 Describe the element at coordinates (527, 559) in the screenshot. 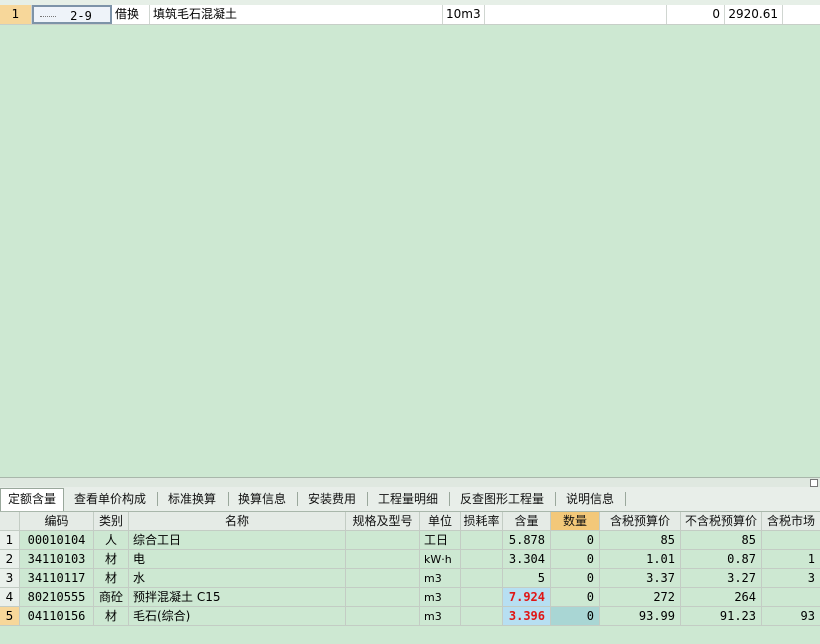

I see `cell-content: 3.304` at that location.